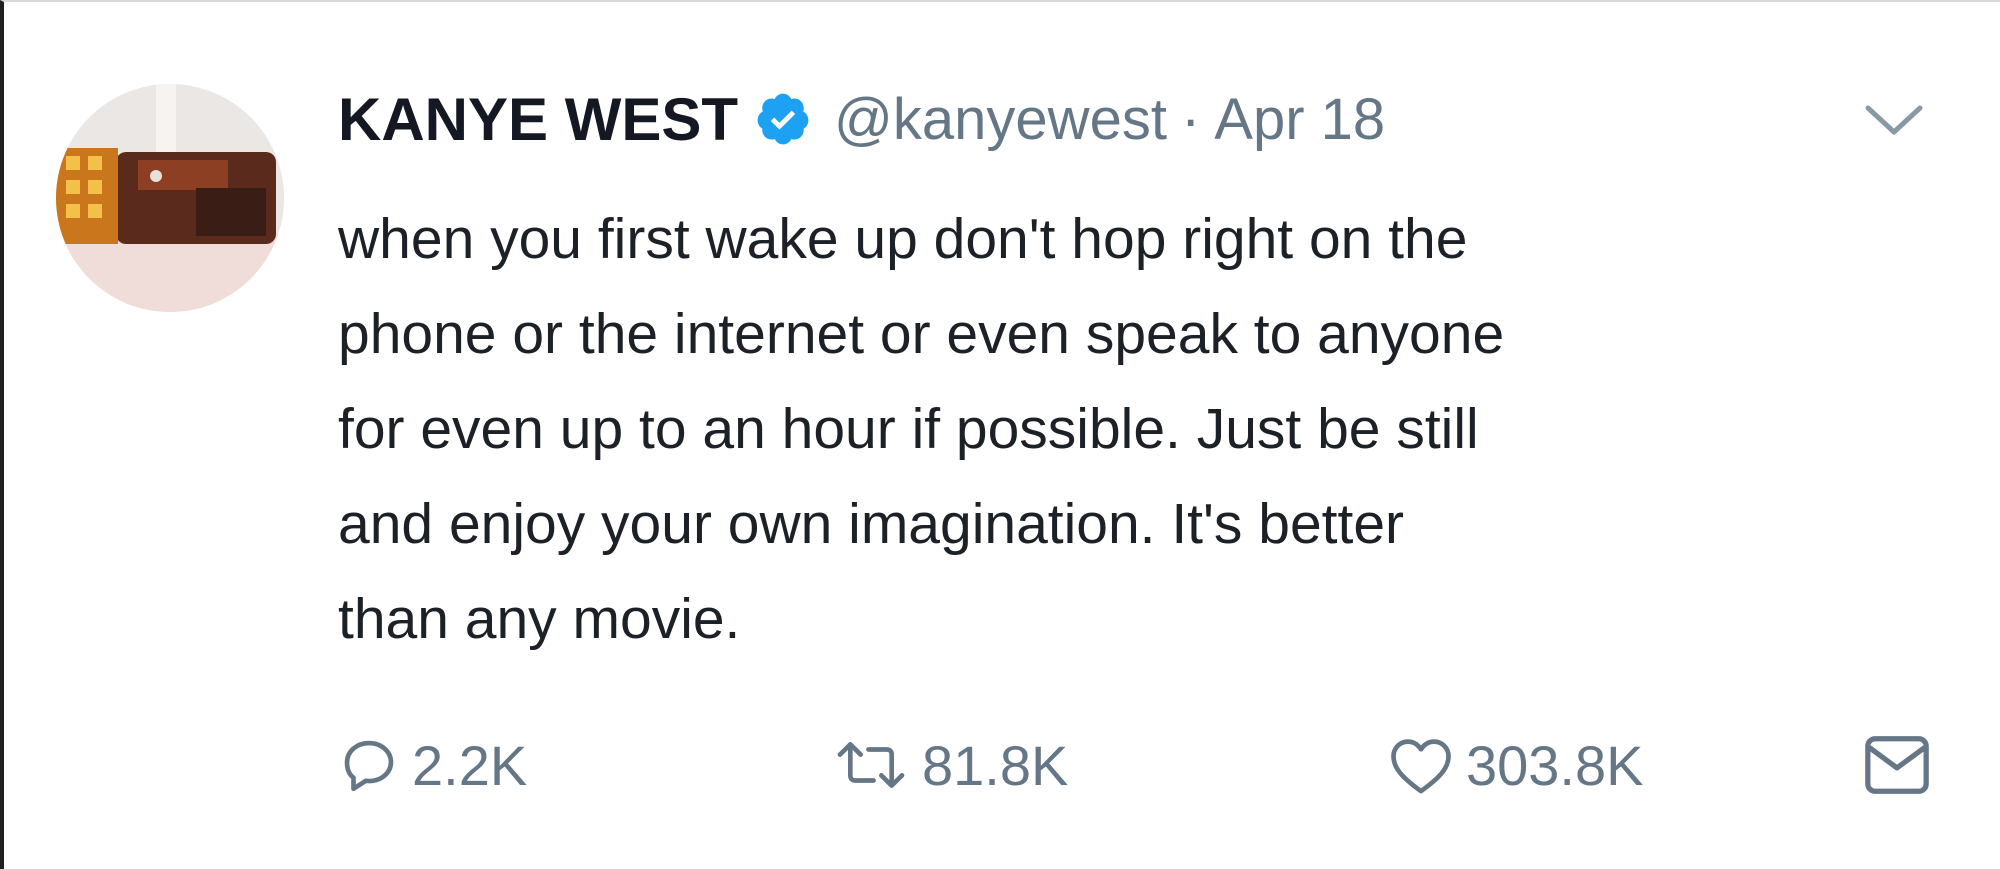  Describe the element at coordinates (539, 619) in the screenshot. I see `tweet-text-line: than any movie.` at that location.